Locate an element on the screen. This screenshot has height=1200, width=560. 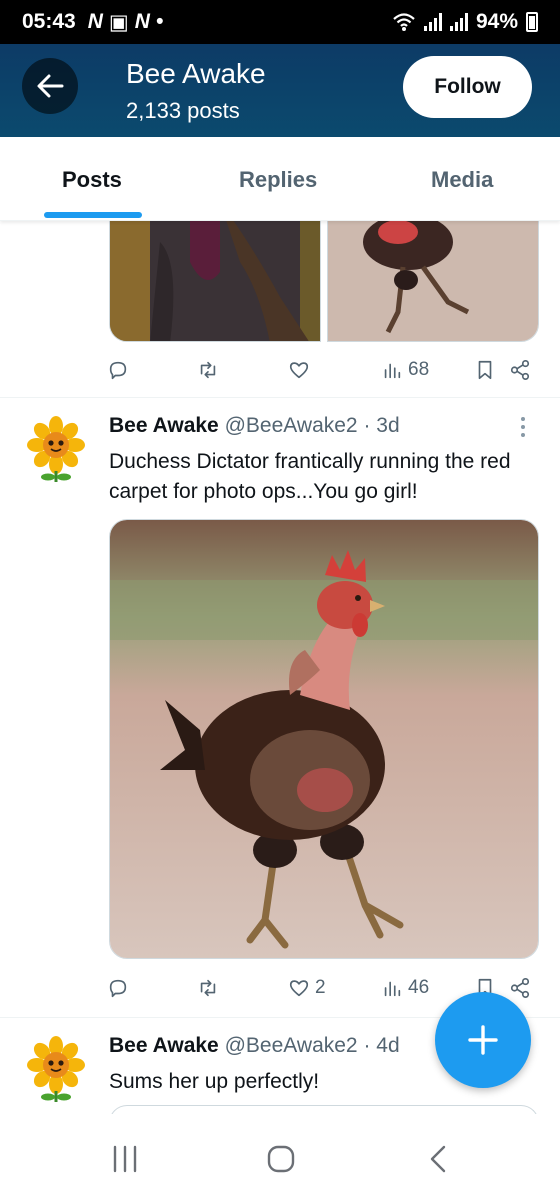
battery-percent: 94% is located at coordinates (496, 21).